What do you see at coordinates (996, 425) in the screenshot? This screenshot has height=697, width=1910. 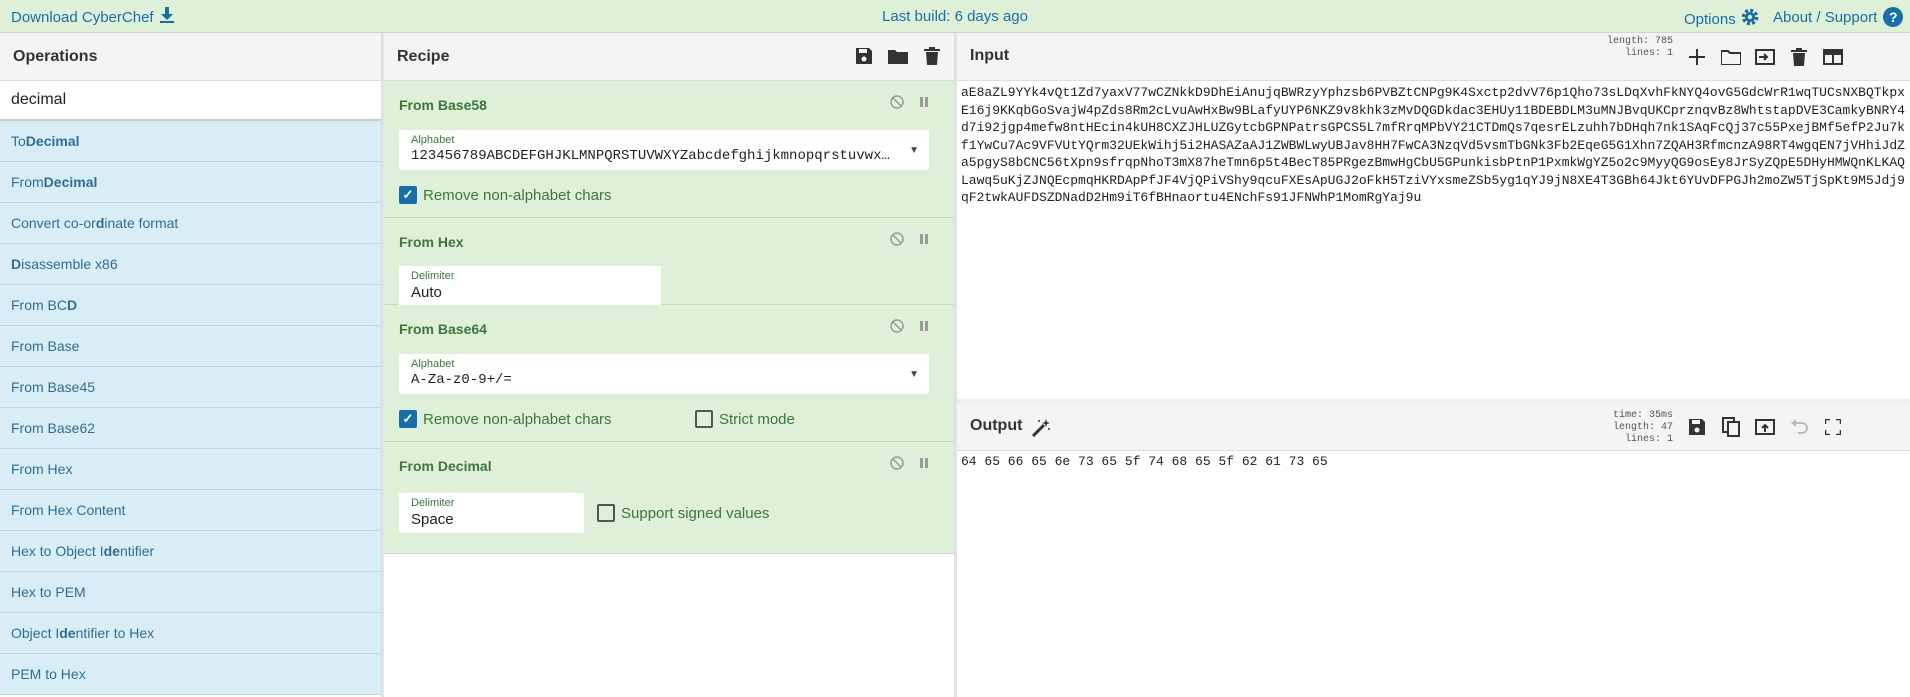 I see `output-title: Output` at bounding box center [996, 425].